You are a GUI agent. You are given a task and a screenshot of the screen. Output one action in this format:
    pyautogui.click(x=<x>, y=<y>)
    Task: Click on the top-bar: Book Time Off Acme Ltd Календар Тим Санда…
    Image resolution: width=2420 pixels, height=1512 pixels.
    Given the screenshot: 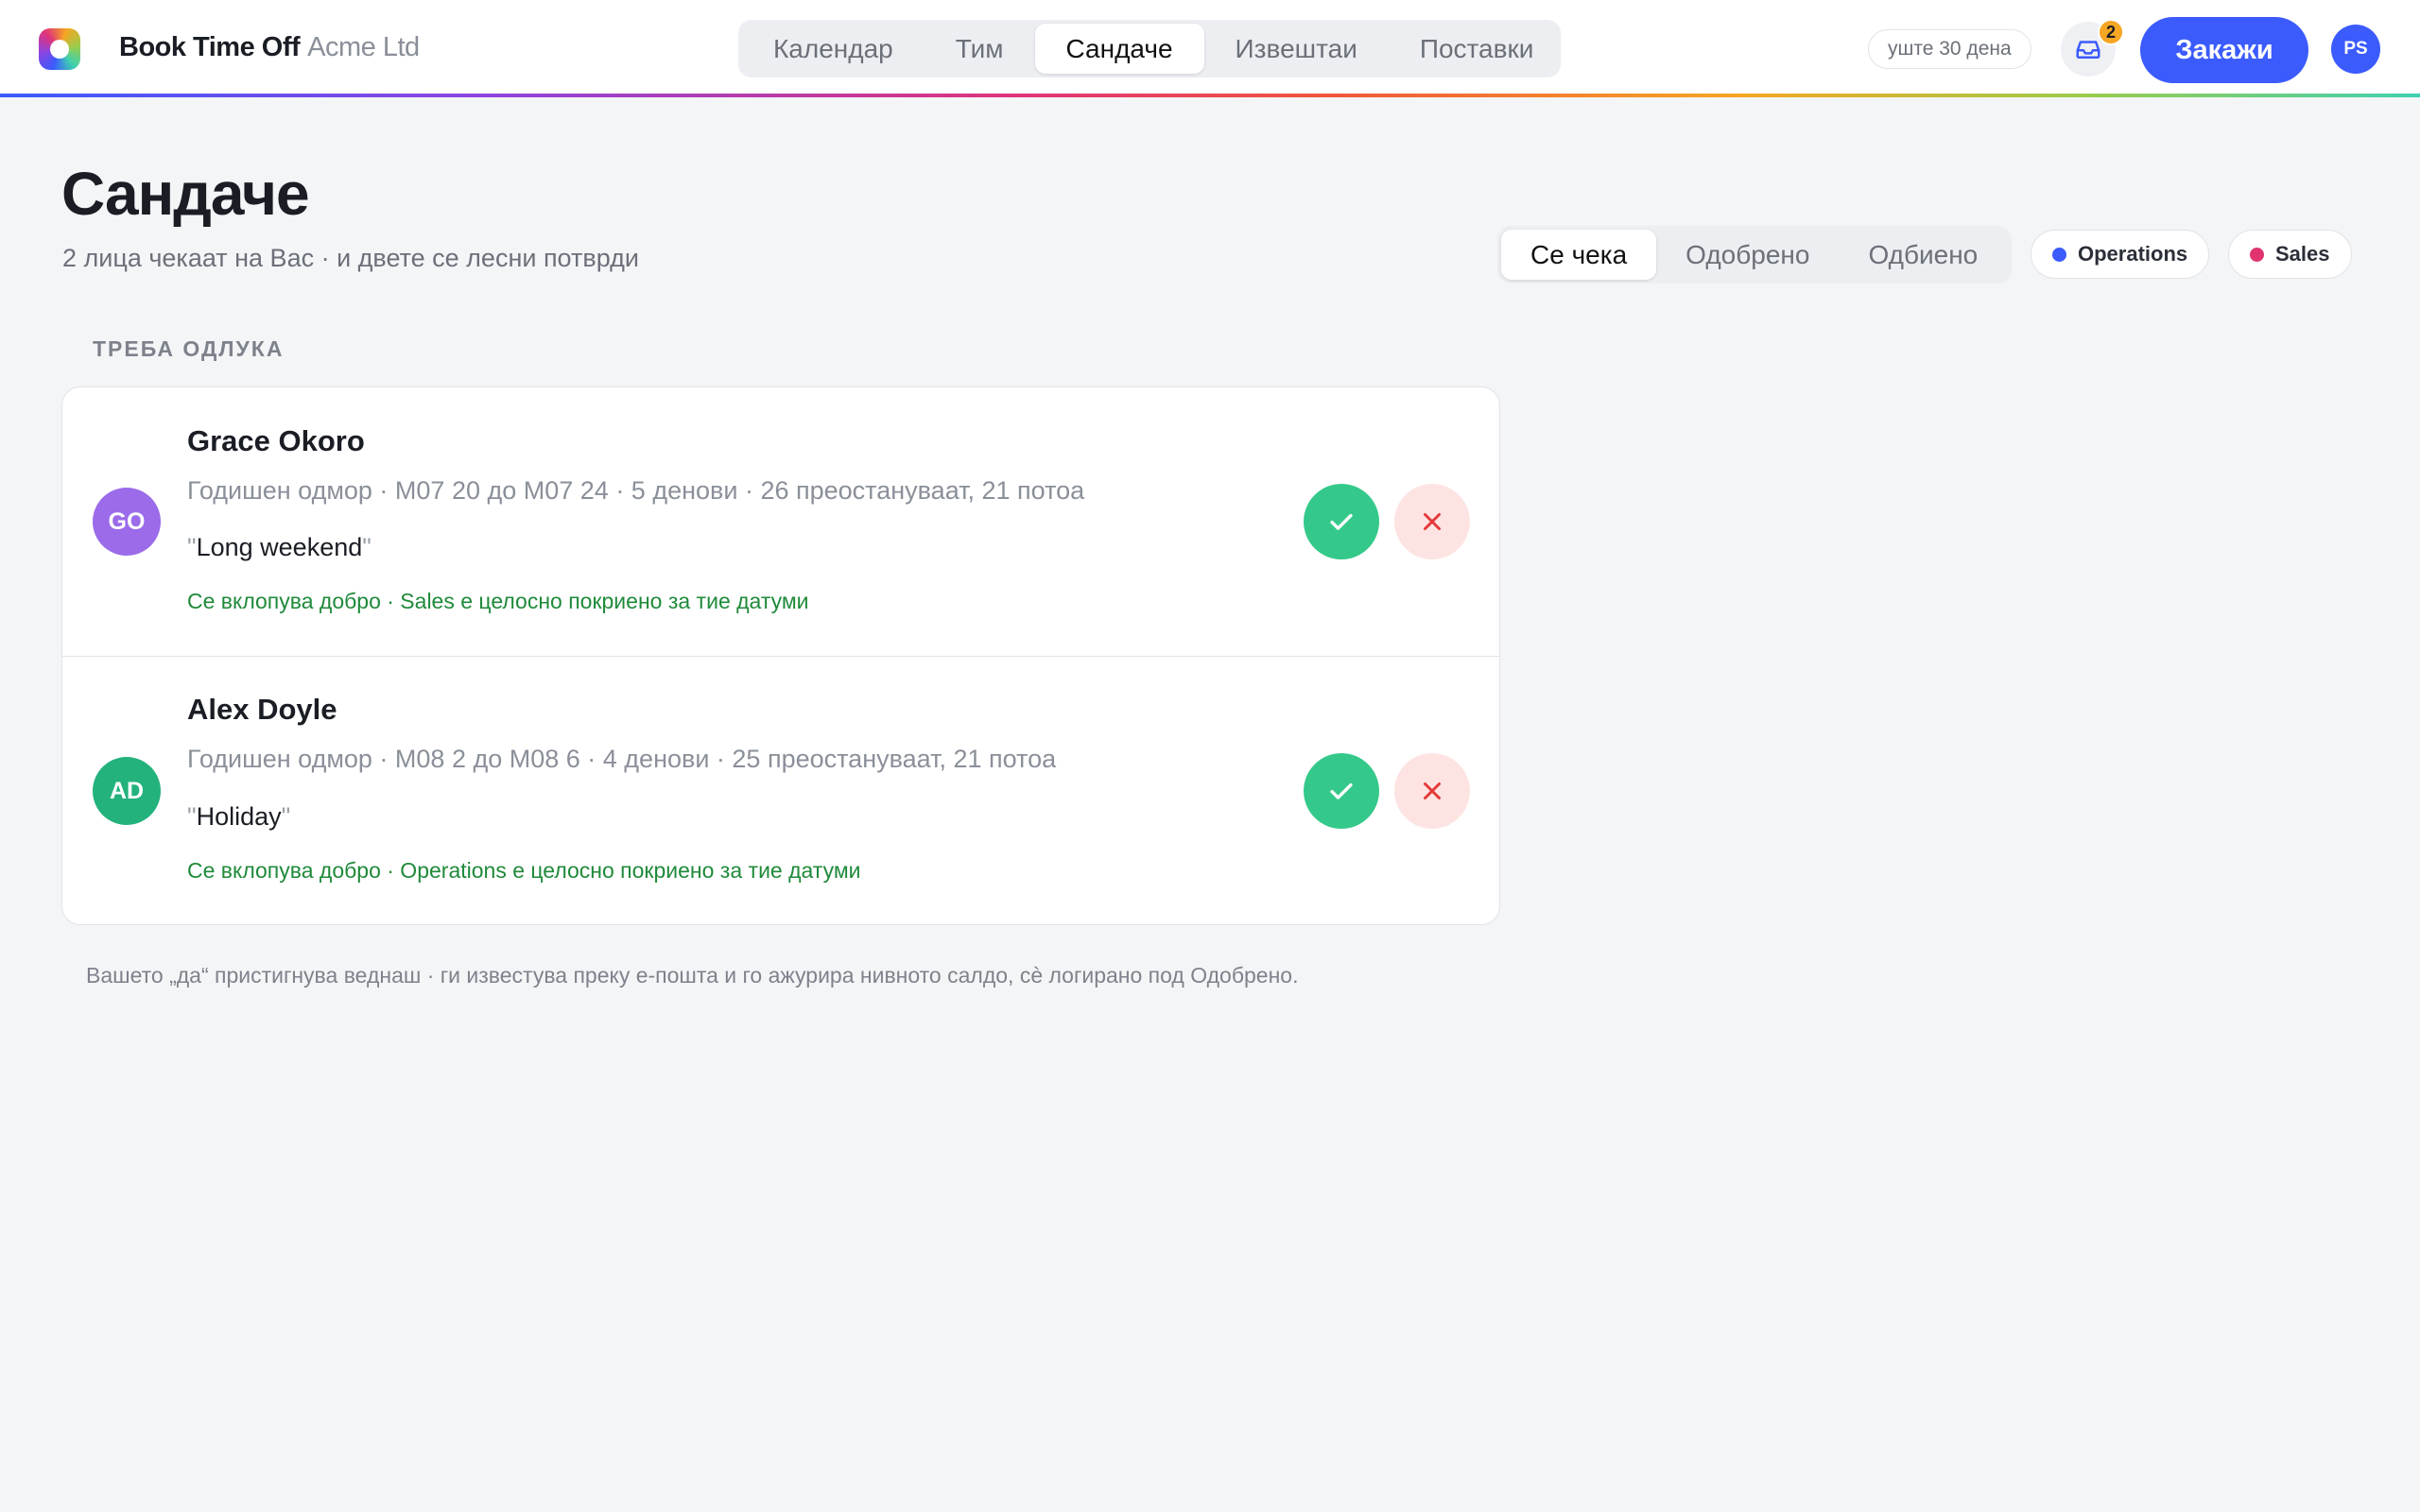 What is the action you would take?
    pyautogui.click(x=1210, y=48)
    